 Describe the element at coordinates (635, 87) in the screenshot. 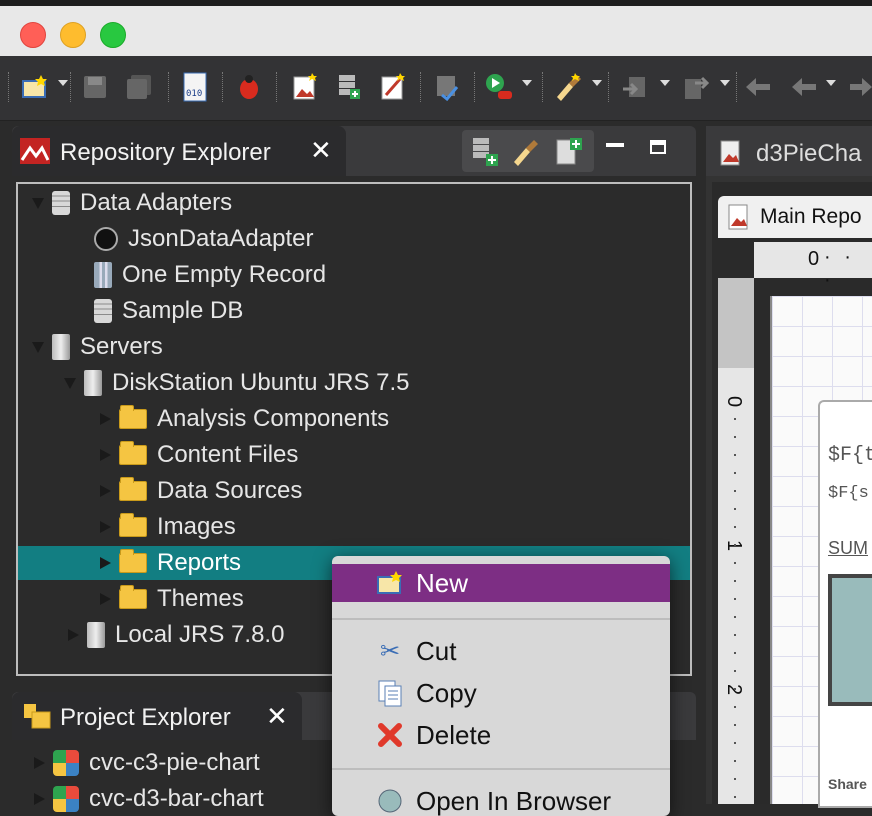

I see `import-icon` at that location.